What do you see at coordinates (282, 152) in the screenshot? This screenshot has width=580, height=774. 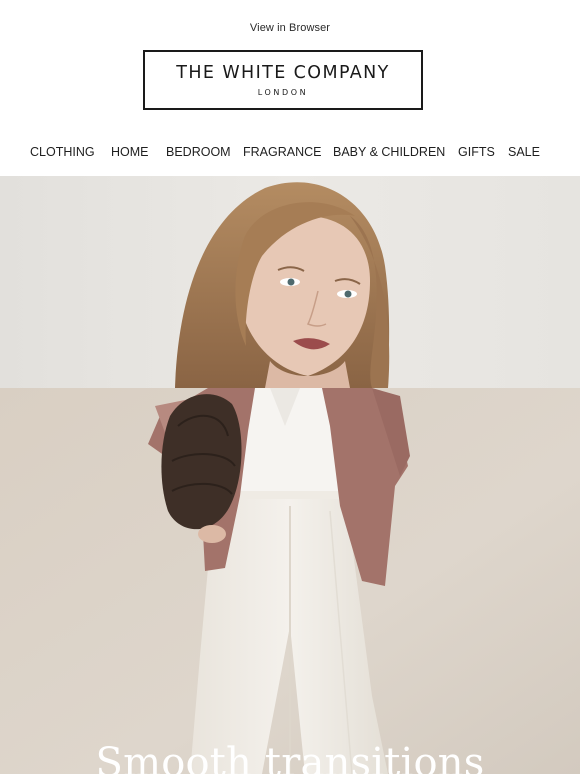 I see `nav-item-fragrance: FRAGRANCE` at bounding box center [282, 152].